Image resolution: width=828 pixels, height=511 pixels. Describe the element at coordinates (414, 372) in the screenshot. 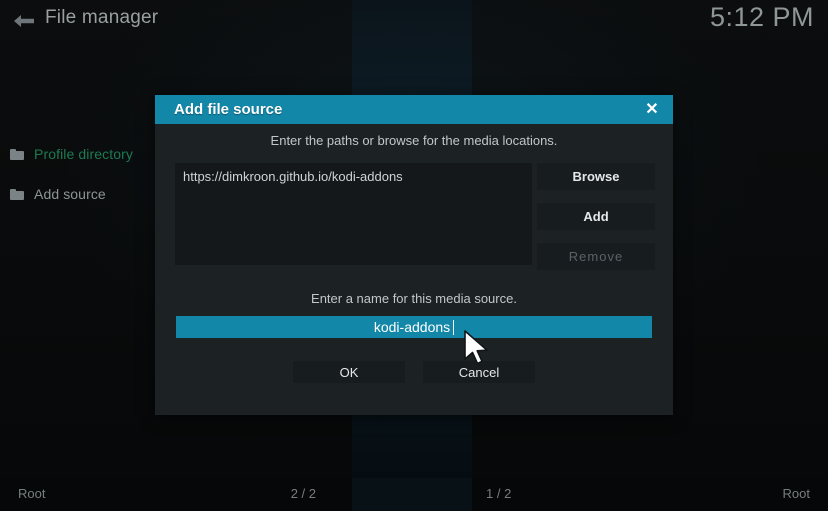

I see `dialog-action-buttons: OK Cancel` at that location.